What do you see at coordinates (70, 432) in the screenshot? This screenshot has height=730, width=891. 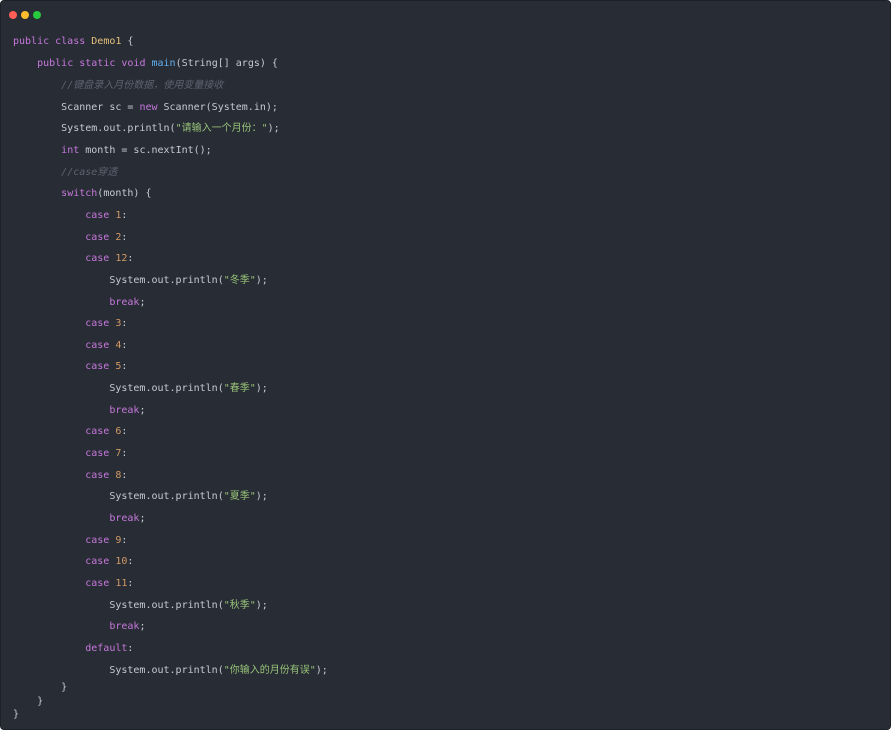 I see `code-line: case 6:` at bounding box center [70, 432].